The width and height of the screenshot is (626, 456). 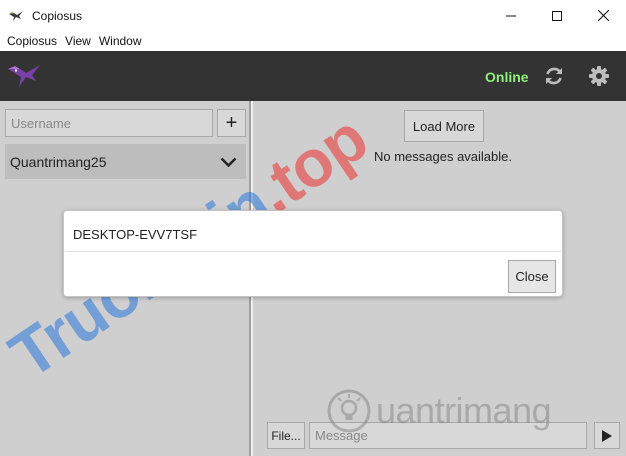 I want to click on close-icon, so click(x=603, y=15).